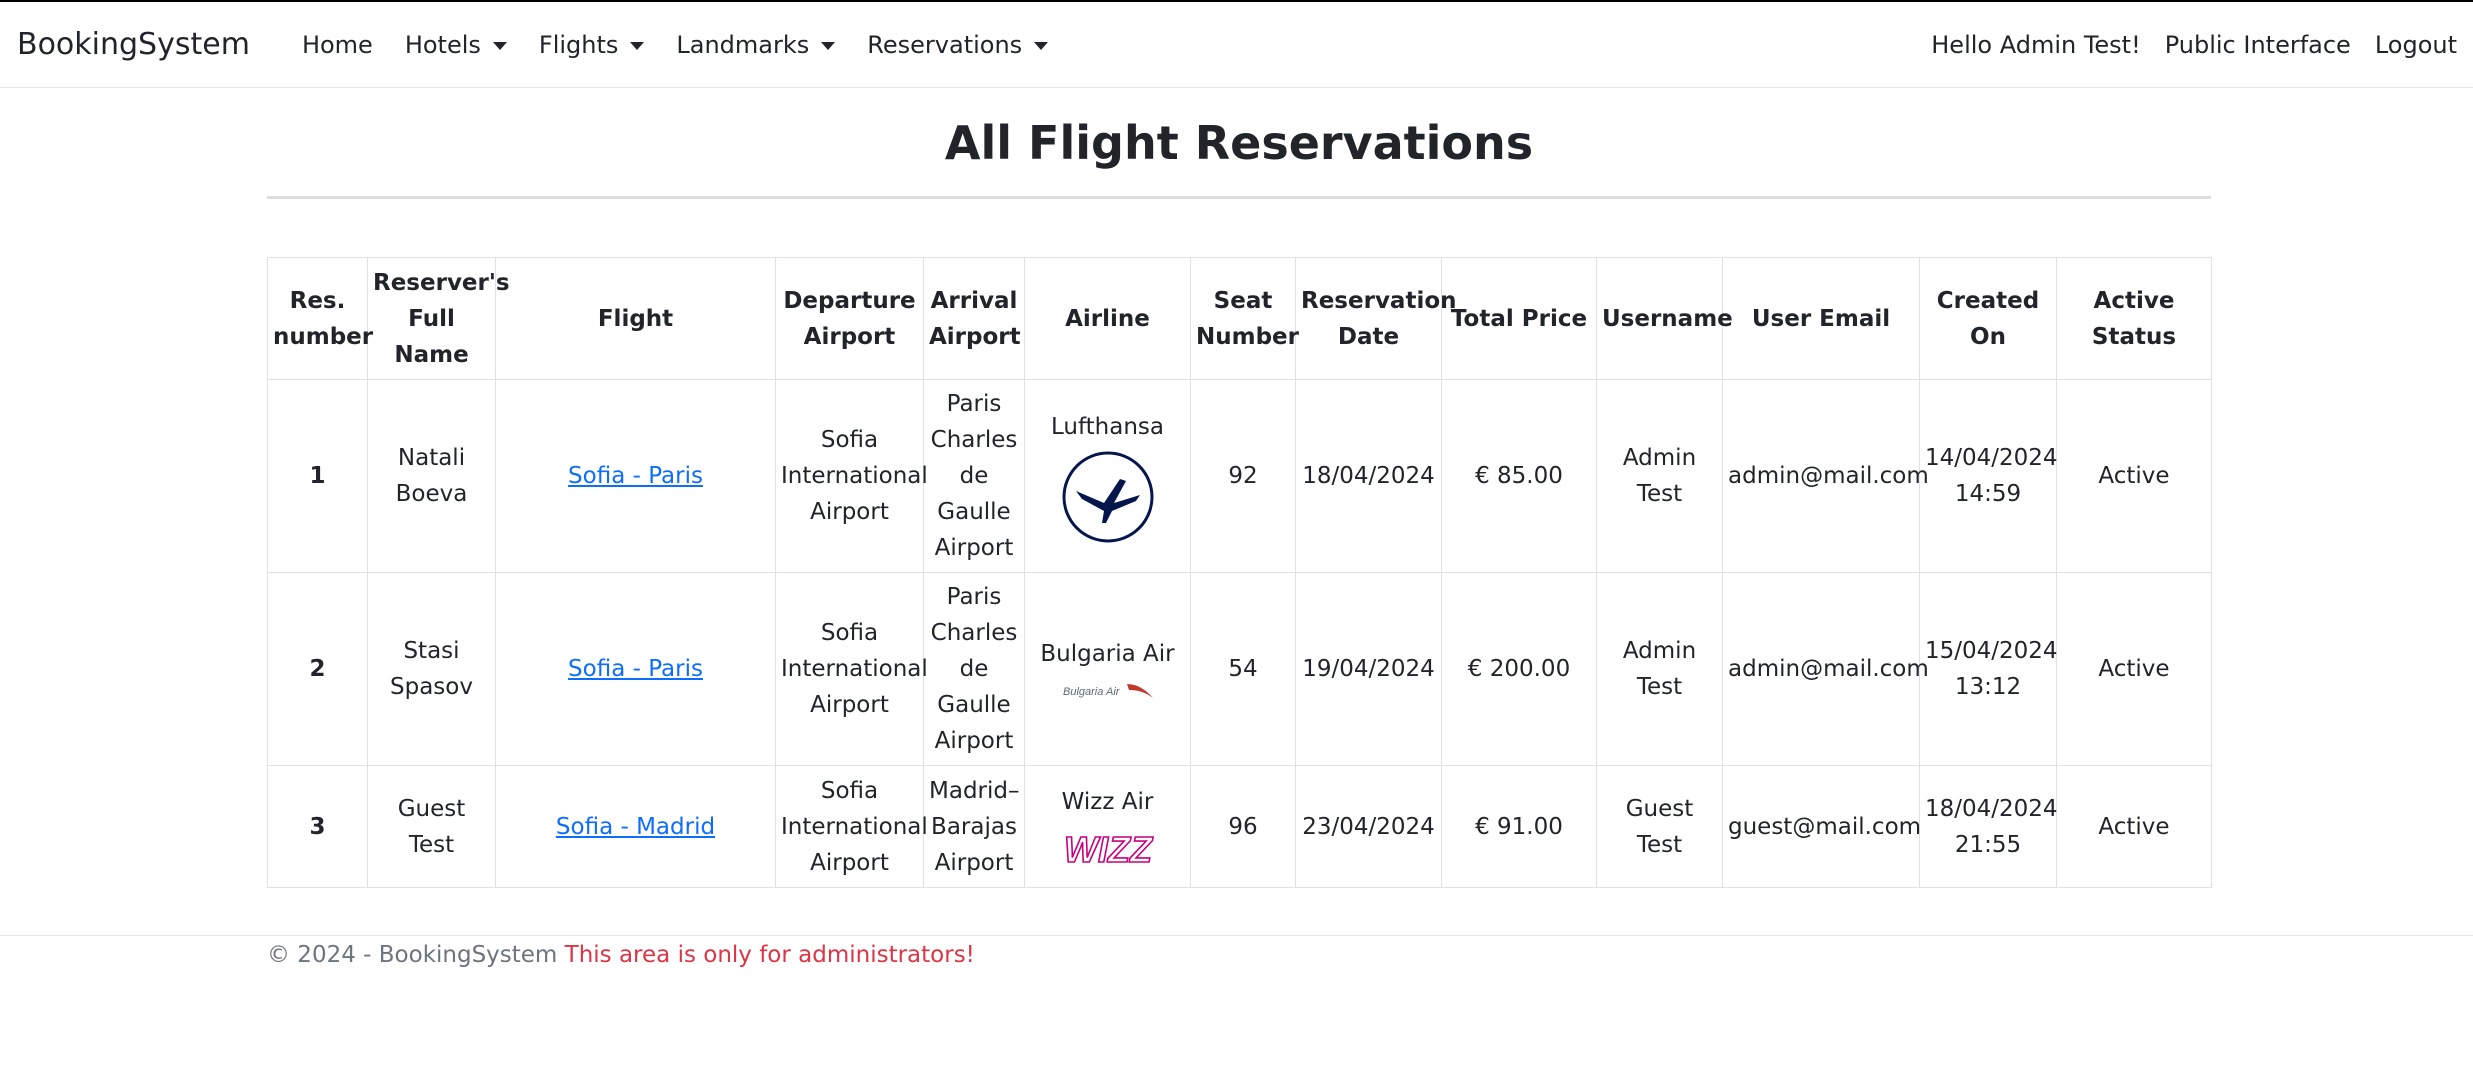  What do you see at coordinates (1988, 826) in the screenshot?
I see `created-on-cell: 18/04/2024 21:55` at bounding box center [1988, 826].